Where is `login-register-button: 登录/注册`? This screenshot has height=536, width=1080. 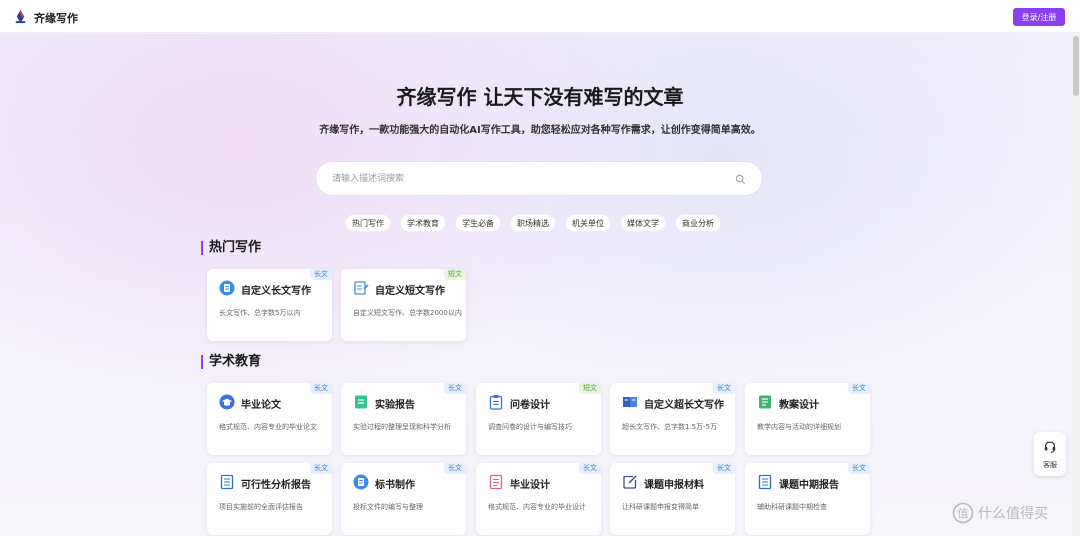 login-register-button: 登录/注册 is located at coordinates (1039, 17).